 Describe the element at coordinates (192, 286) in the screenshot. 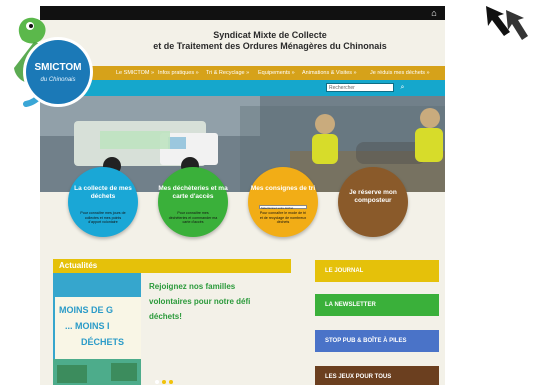

I see `news-headline-line-1: Rejoignez nos familles` at that location.